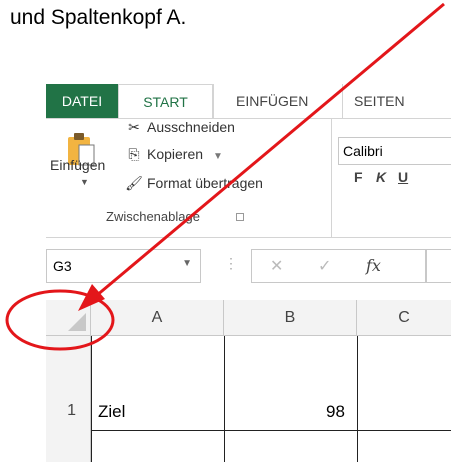 This screenshot has width=451, height=462. I want to click on copy-button: ⎘ Kopieren ▼, so click(173, 154).